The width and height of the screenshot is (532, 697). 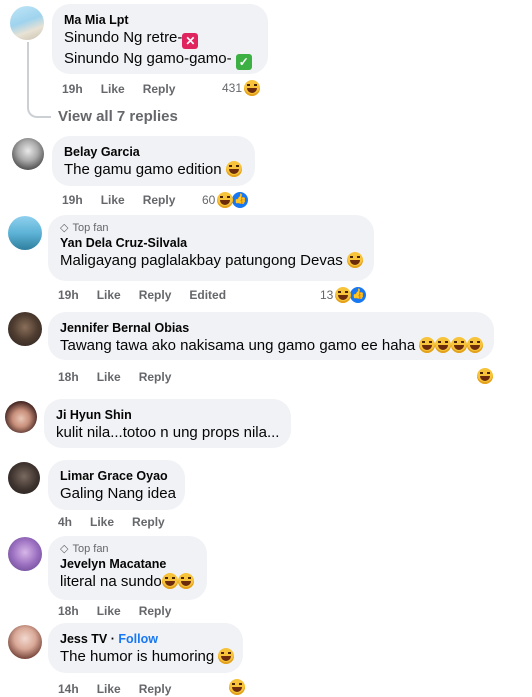 I want to click on reaction-number: 13, so click(x=327, y=295).